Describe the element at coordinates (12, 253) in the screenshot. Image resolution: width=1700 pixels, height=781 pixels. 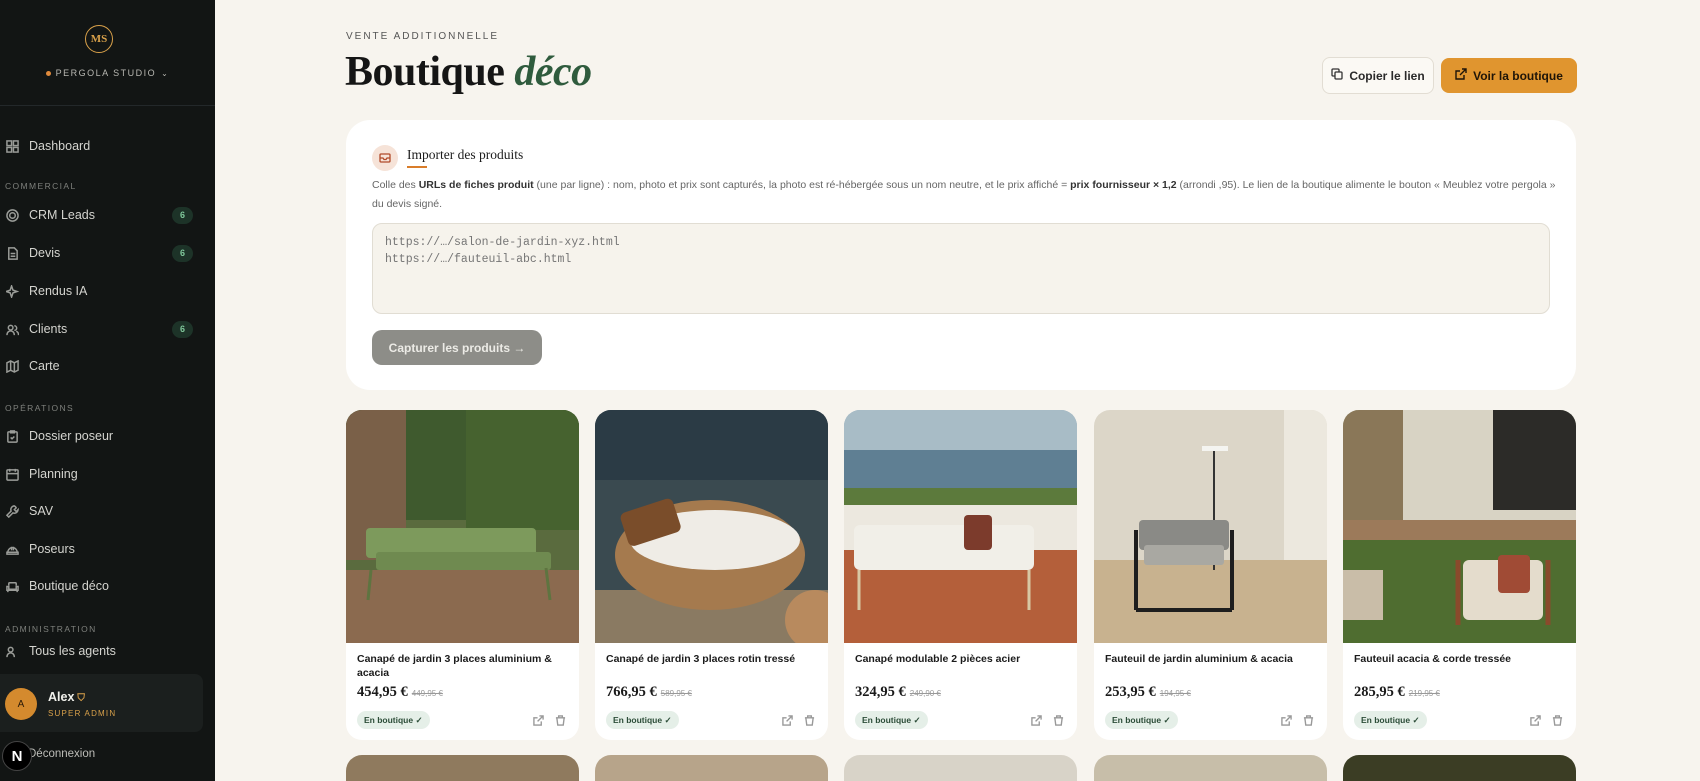
I see `document-icon` at that location.